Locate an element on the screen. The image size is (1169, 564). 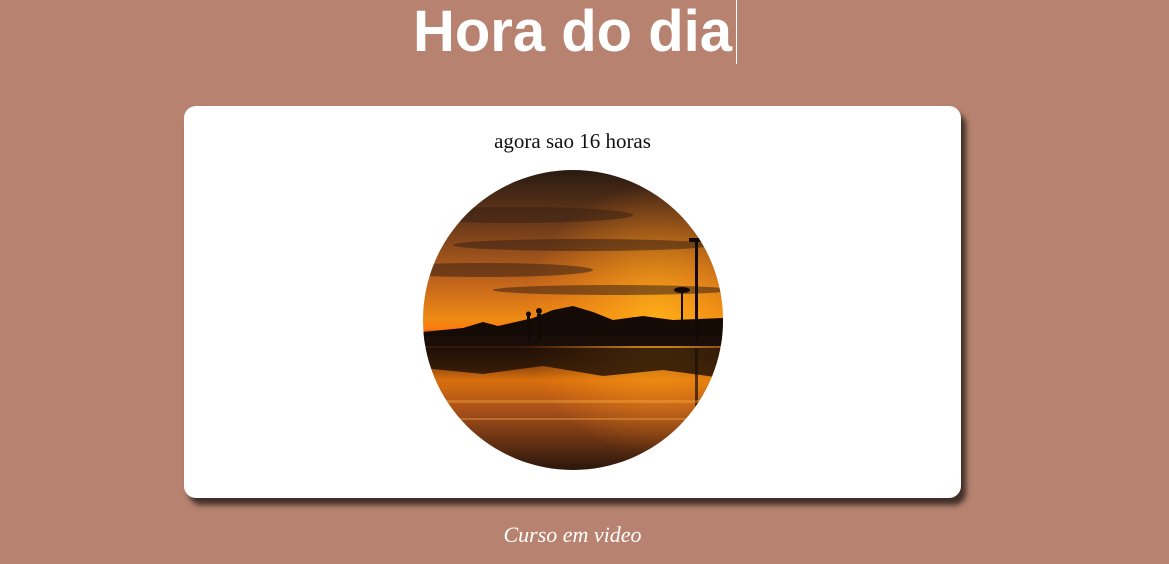
text-caret is located at coordinates (736, 32).